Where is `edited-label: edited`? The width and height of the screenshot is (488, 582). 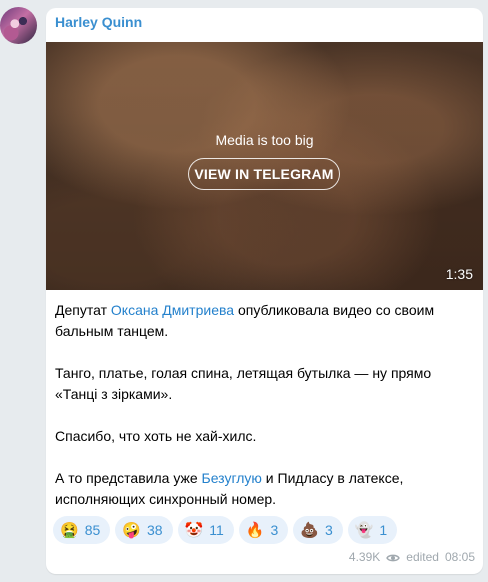 edited-label: edited is located at coordinates (422, 557).